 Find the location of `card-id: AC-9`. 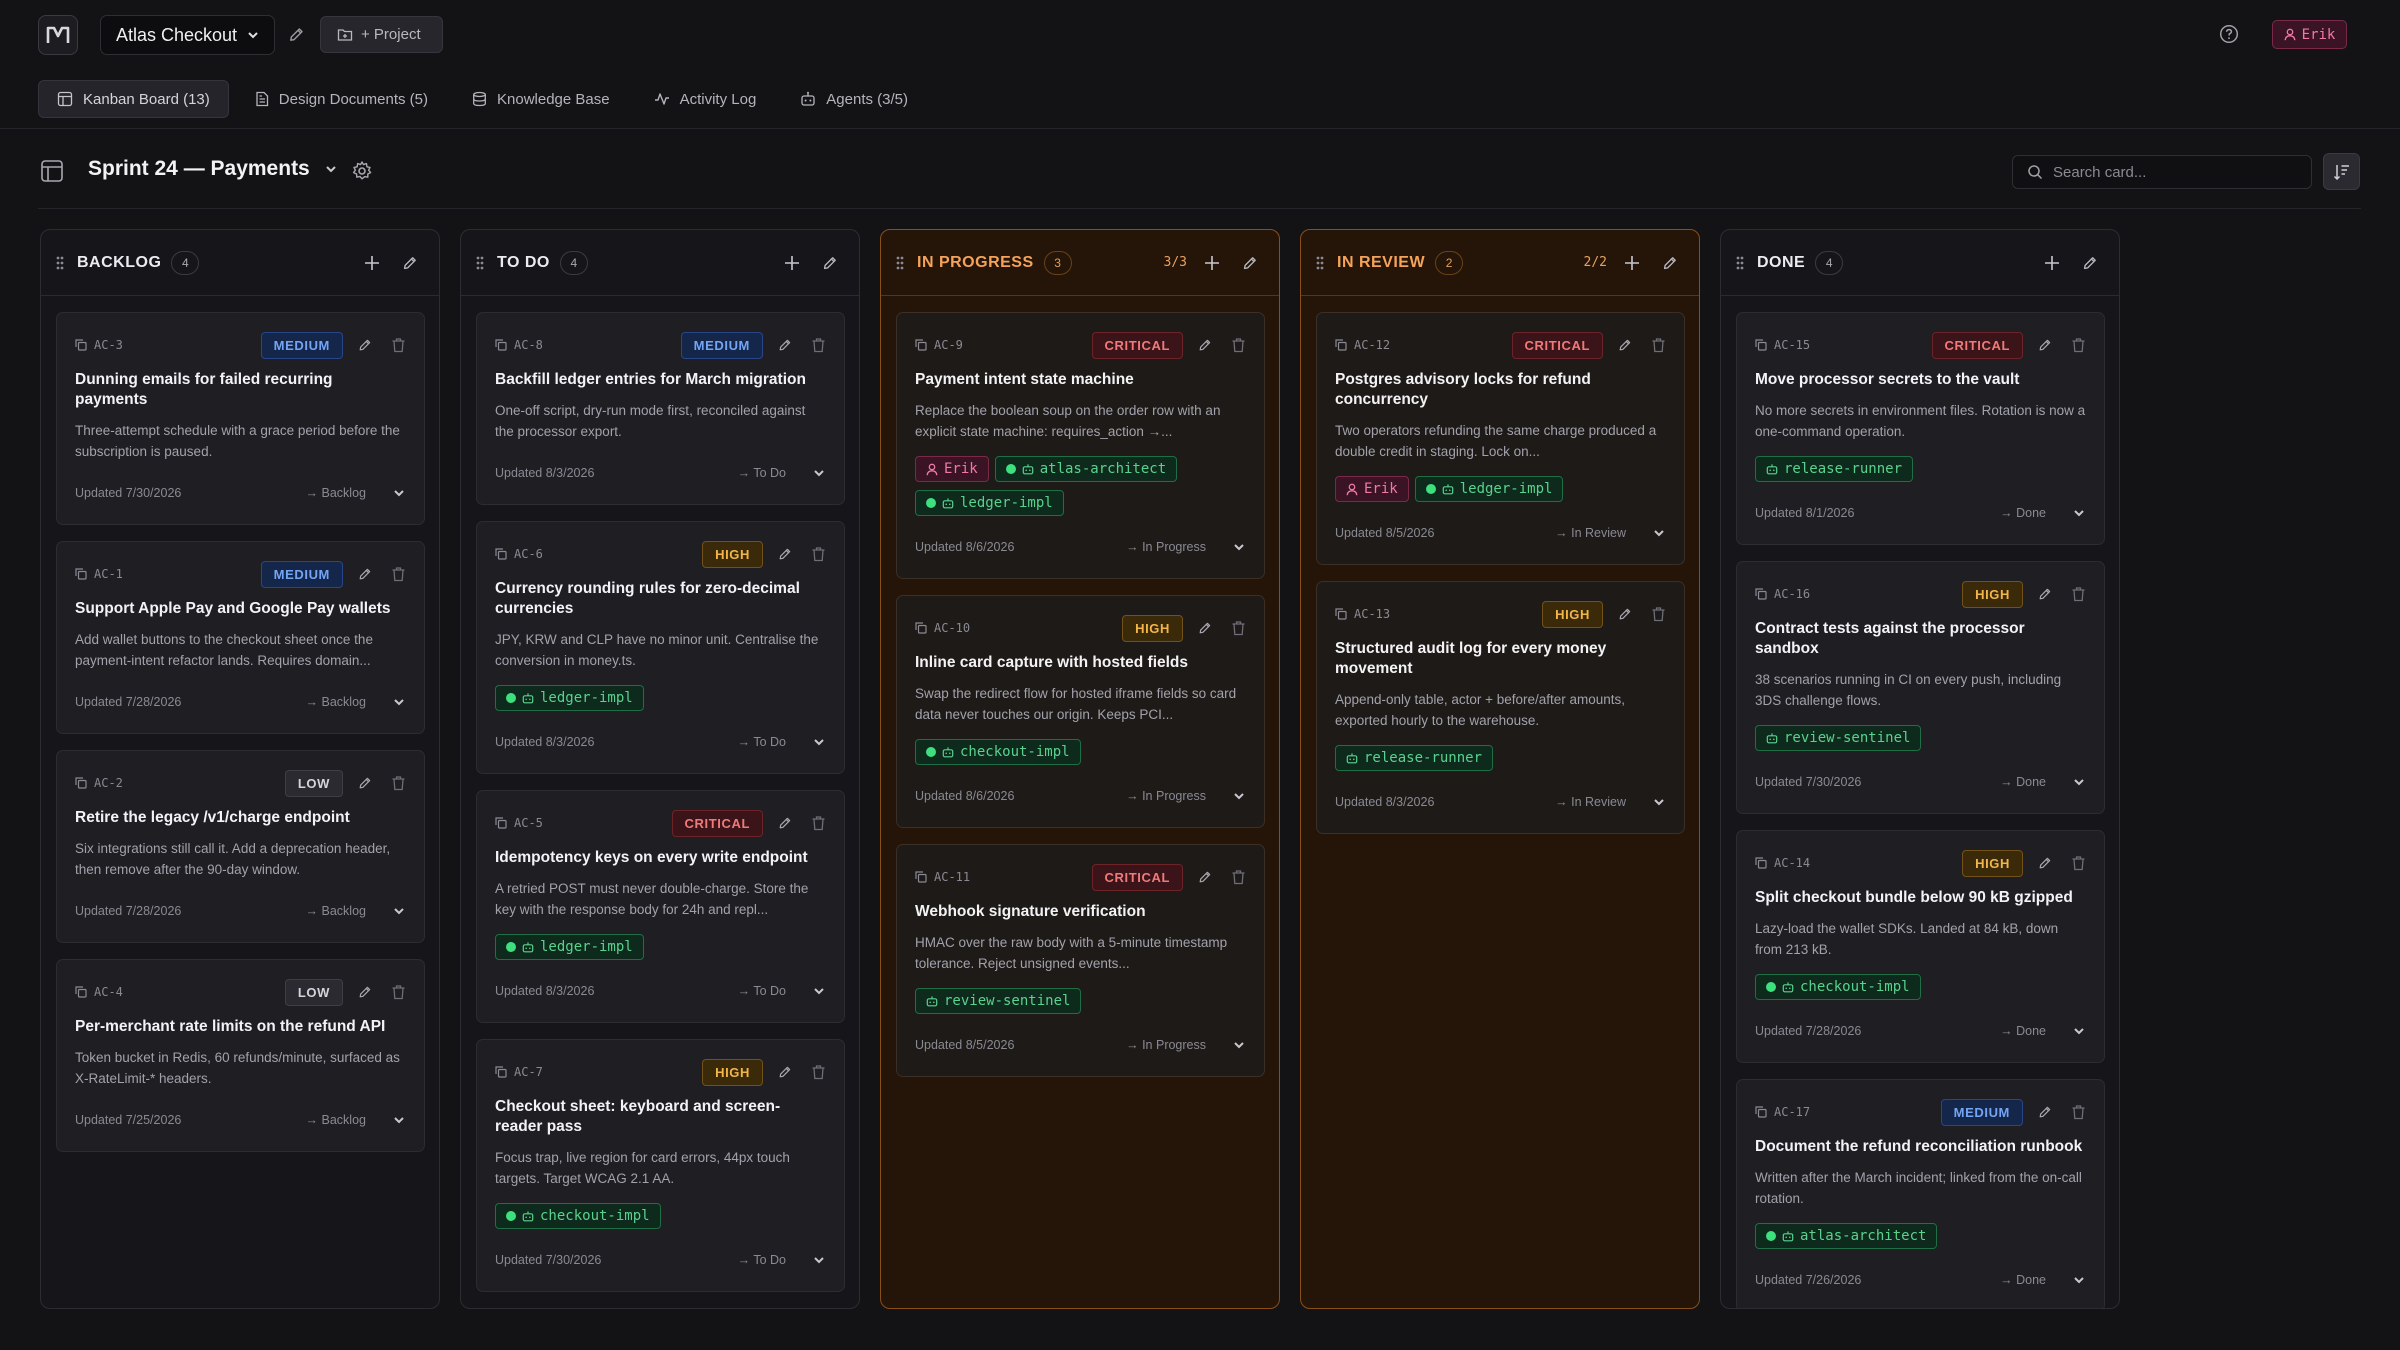

card-id: AC-9 is located at coordinates (939, 345).